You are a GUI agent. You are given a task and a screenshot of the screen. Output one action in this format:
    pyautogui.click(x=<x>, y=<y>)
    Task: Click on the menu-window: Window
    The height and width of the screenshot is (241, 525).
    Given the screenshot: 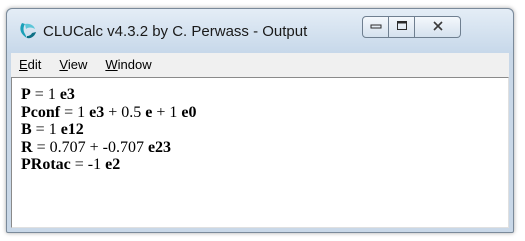 What is the action you would take?
    pyautogui.click(x=128, y=65)
    